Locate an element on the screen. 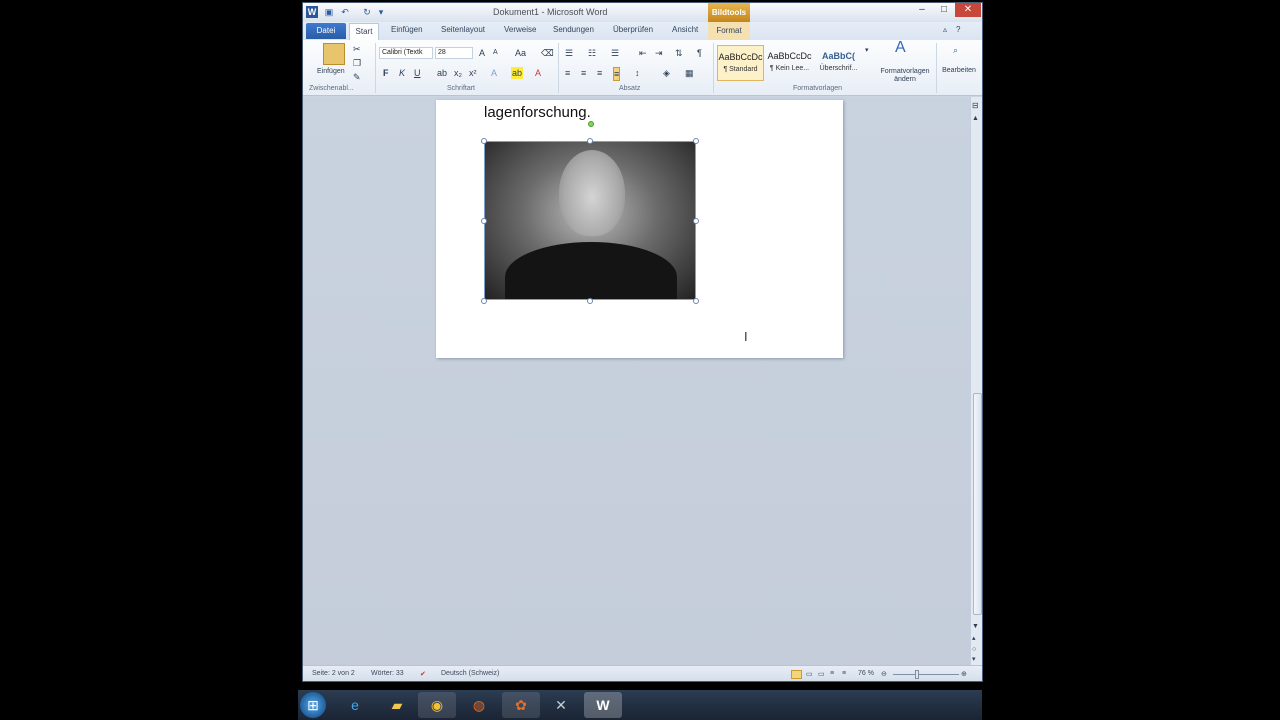 Image resolution: width=1280 pixels, height=720 pixels. line-spacing-icon: ↕ is located at coordinates (637, 73).